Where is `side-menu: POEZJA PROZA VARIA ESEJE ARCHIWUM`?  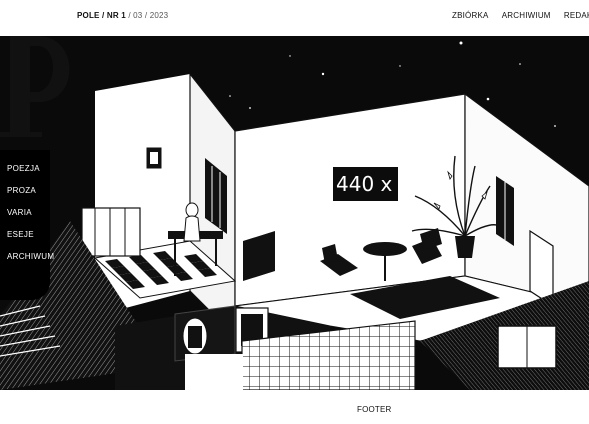 side-menu: POEZJA PROZA VARIA ESEJE ARCHIWUM is located at coordinates (27, 225).